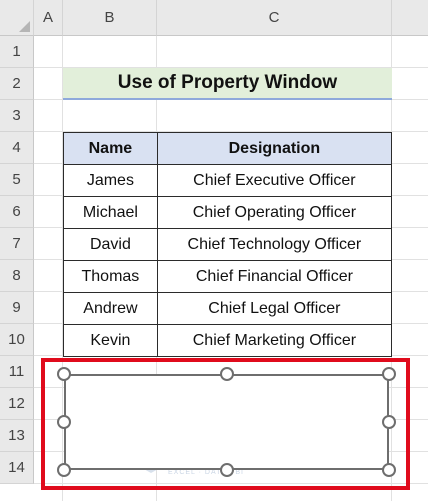  What do you see at coordinates (274, 18) in the screenshot?
I see `column-header-c: C` at bounding box center [274, 18].